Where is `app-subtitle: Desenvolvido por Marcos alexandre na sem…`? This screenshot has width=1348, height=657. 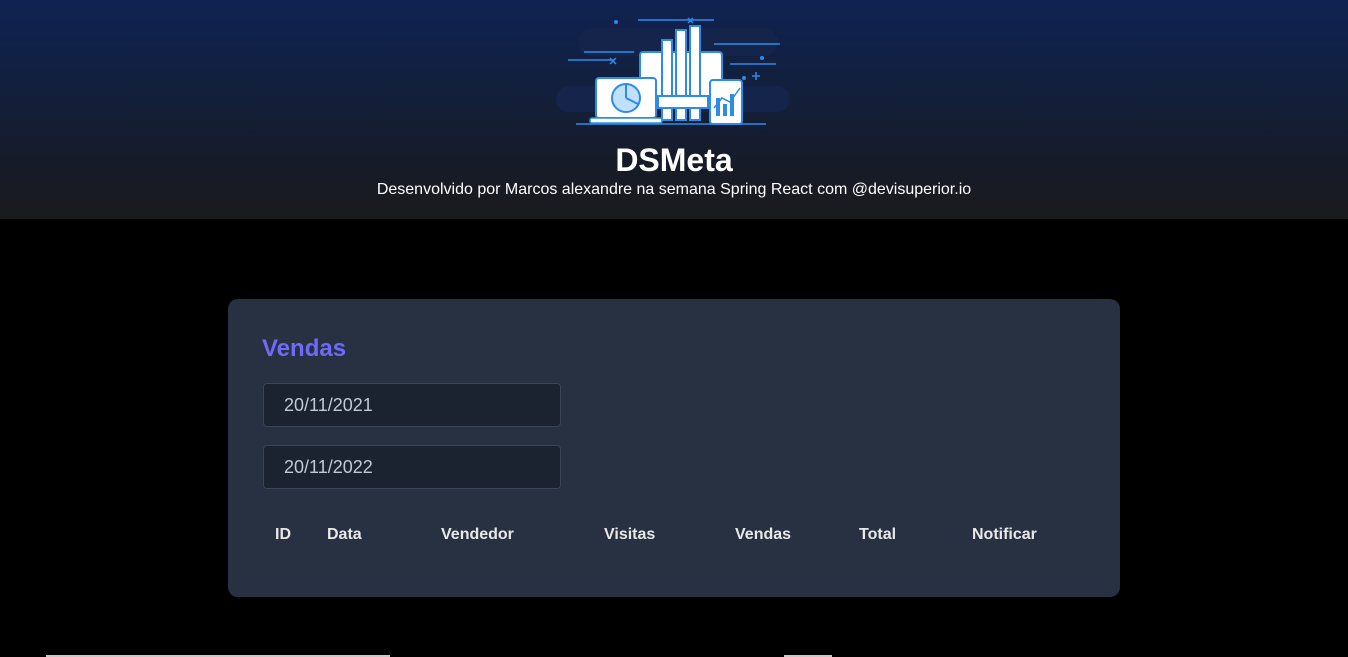
app-subtitle: Desenvolvido por Marcos alexandre na sem… is located at coordinates (674, 189).